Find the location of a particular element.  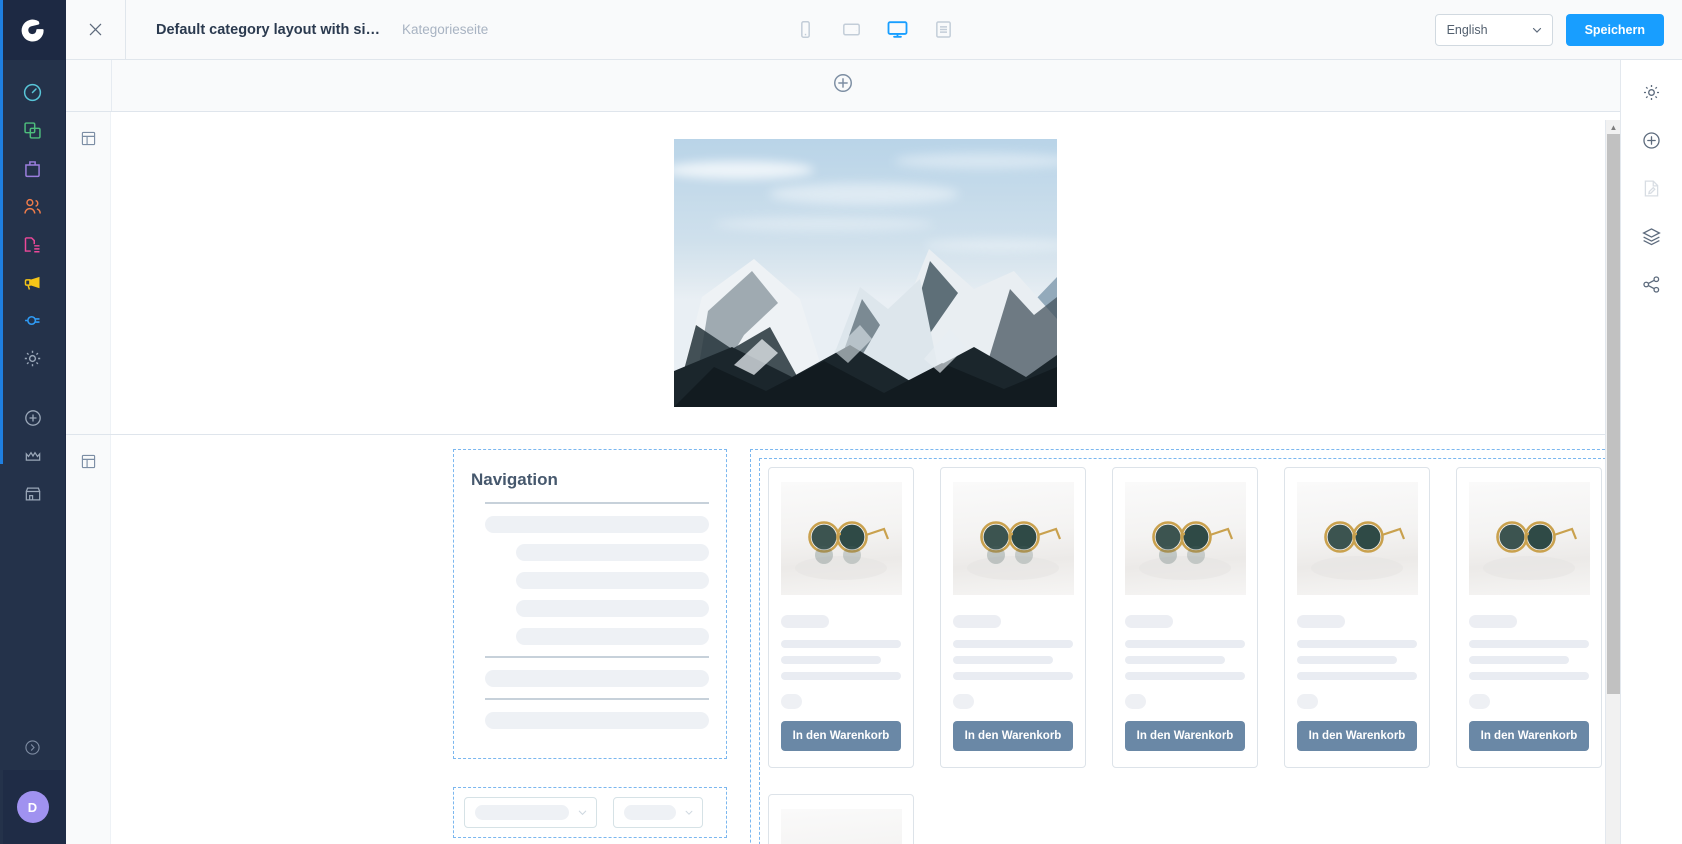

layers-icon is located at coordinates (1651, 236).